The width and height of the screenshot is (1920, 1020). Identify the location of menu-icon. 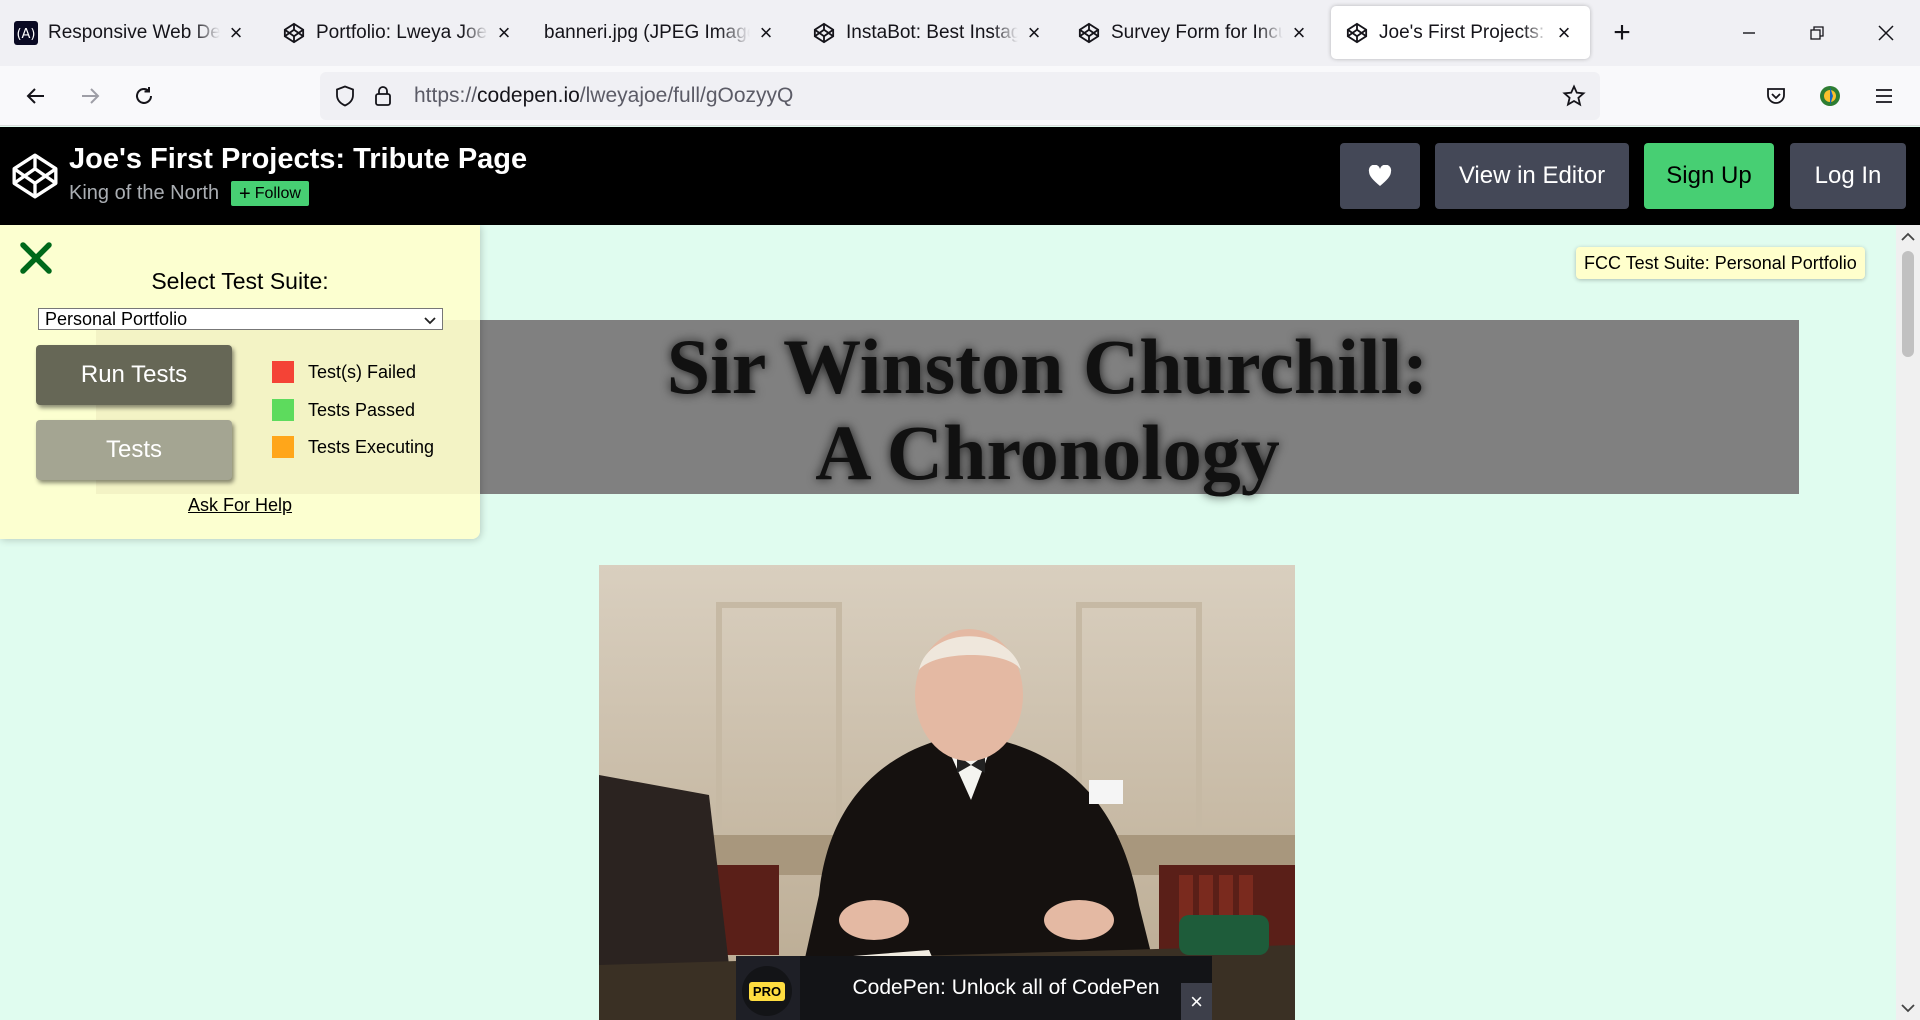
(1884, 96).